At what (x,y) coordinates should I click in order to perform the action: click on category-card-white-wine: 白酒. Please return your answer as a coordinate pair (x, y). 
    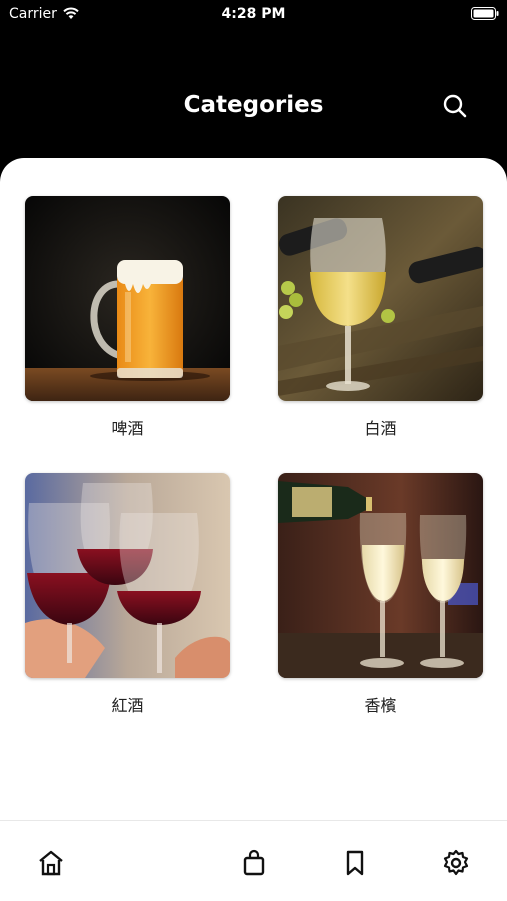
    Looking at the image, I should click on (380, 317).